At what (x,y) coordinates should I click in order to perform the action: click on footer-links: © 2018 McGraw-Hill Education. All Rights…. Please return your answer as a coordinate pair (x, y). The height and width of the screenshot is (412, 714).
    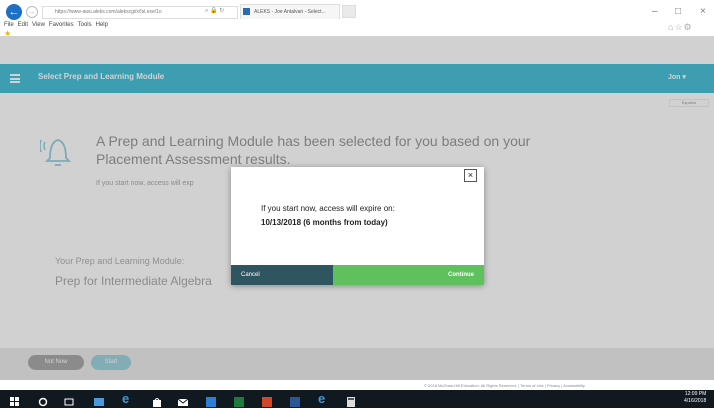
    Looking at the image, I should click on (504, 385).